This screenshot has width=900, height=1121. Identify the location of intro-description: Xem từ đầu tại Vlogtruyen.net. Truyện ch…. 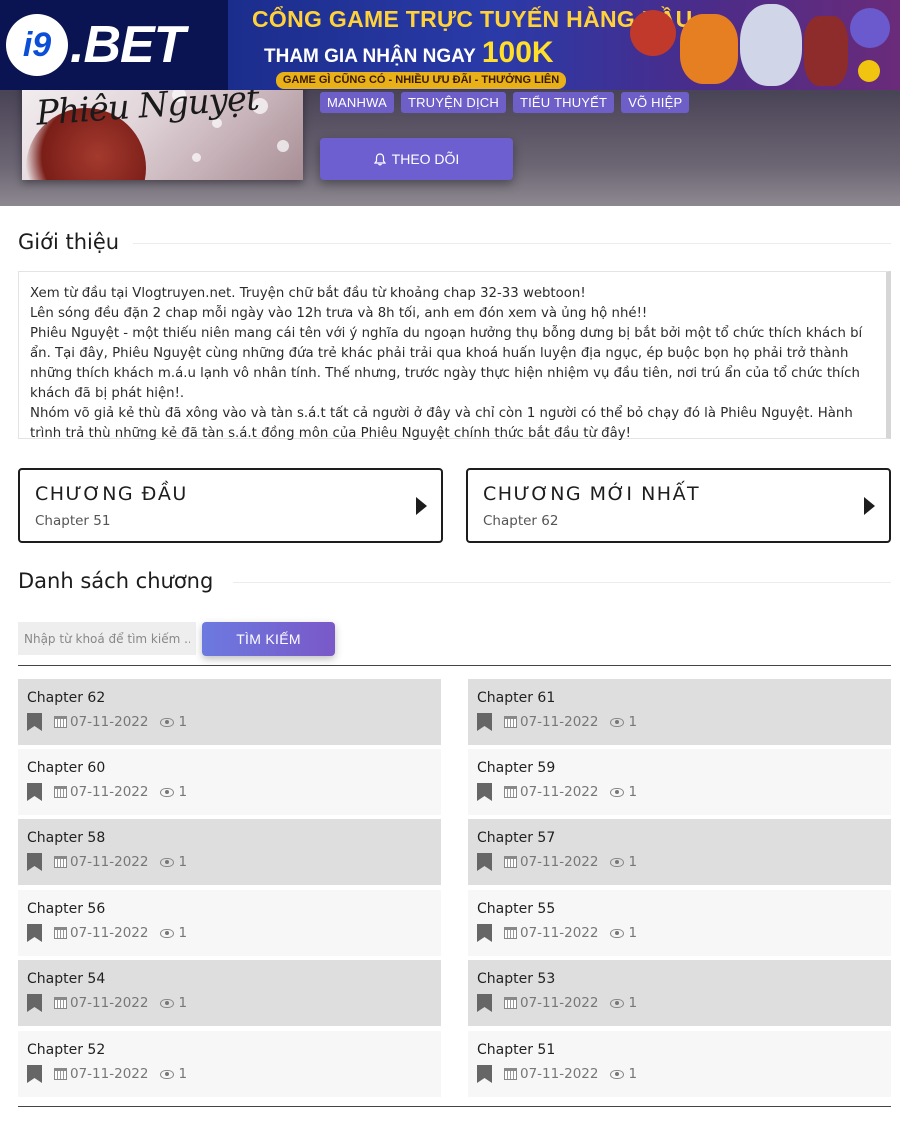
(454, 356).